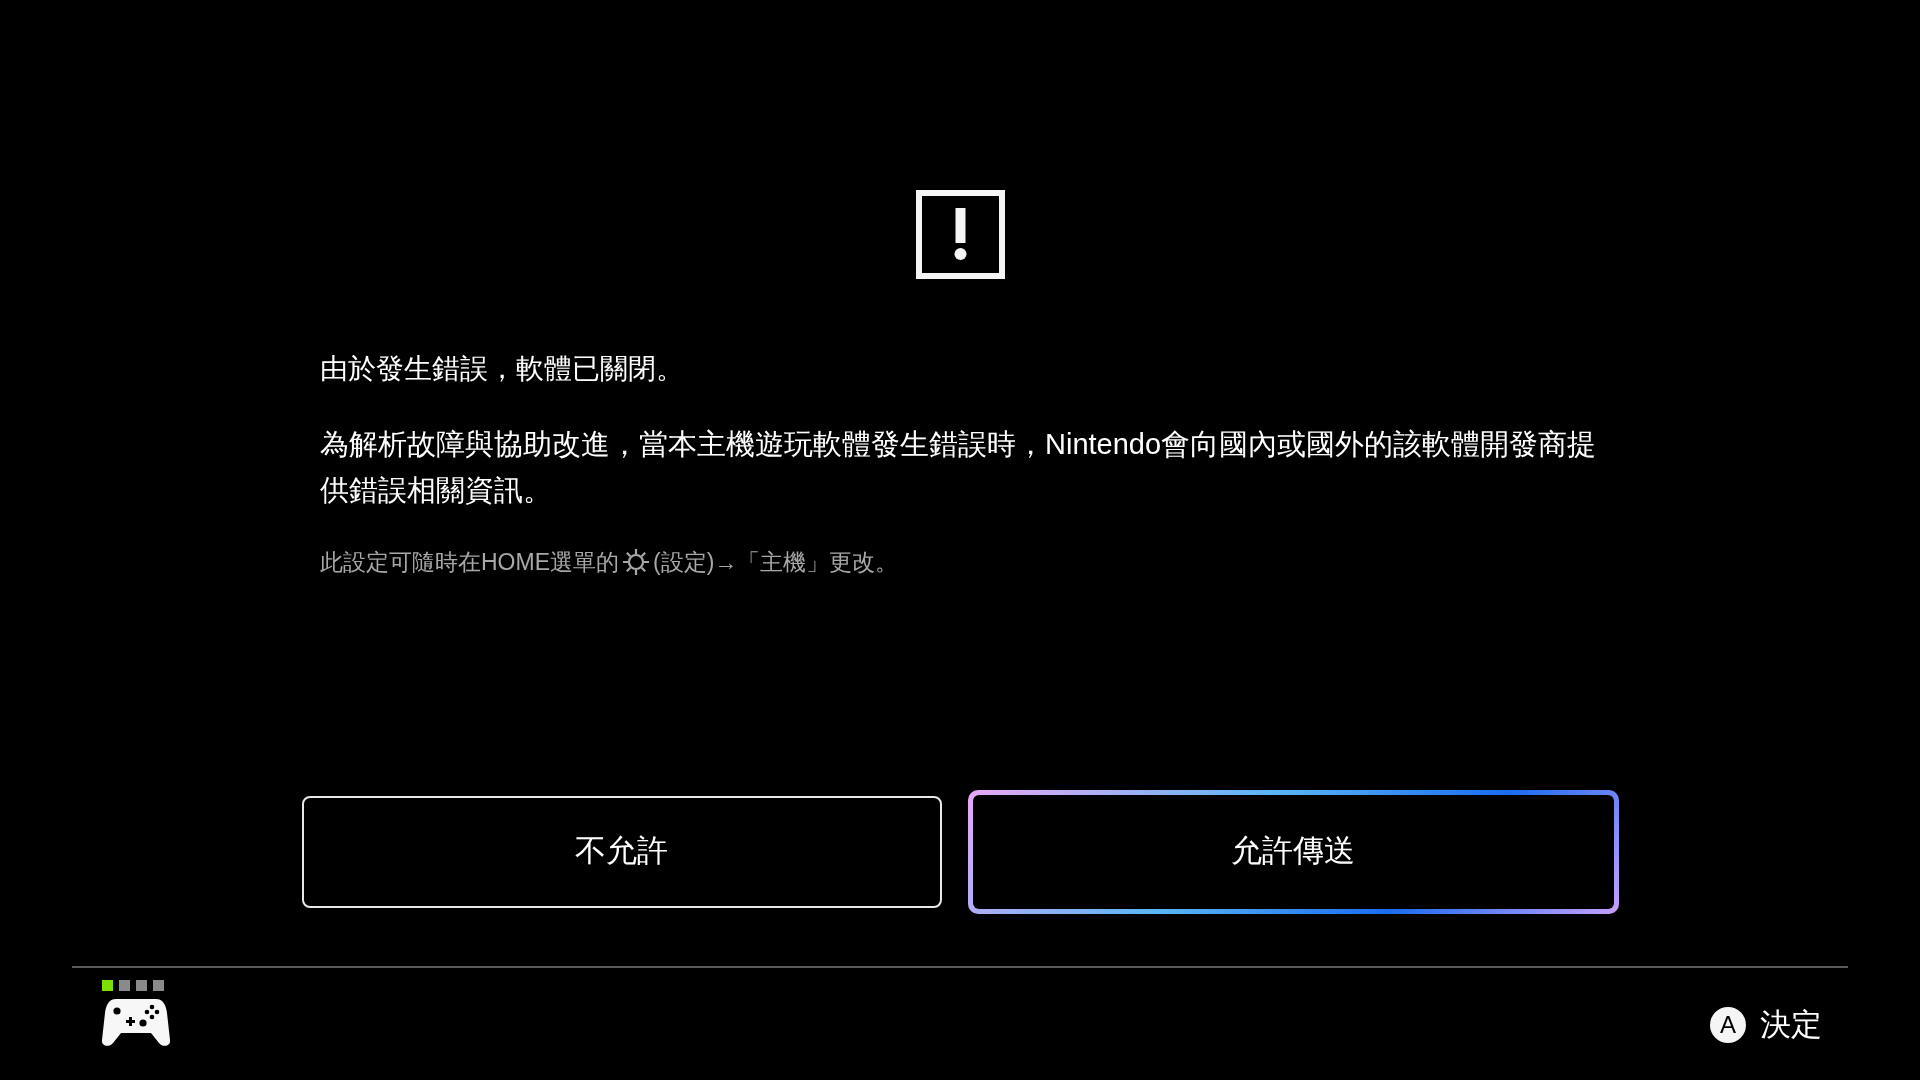 The width and height of the screenshot is (1920, 1080). Describe the element at coordinates (136, 1021) in the screenshot. I see `controller-icon` at that location.